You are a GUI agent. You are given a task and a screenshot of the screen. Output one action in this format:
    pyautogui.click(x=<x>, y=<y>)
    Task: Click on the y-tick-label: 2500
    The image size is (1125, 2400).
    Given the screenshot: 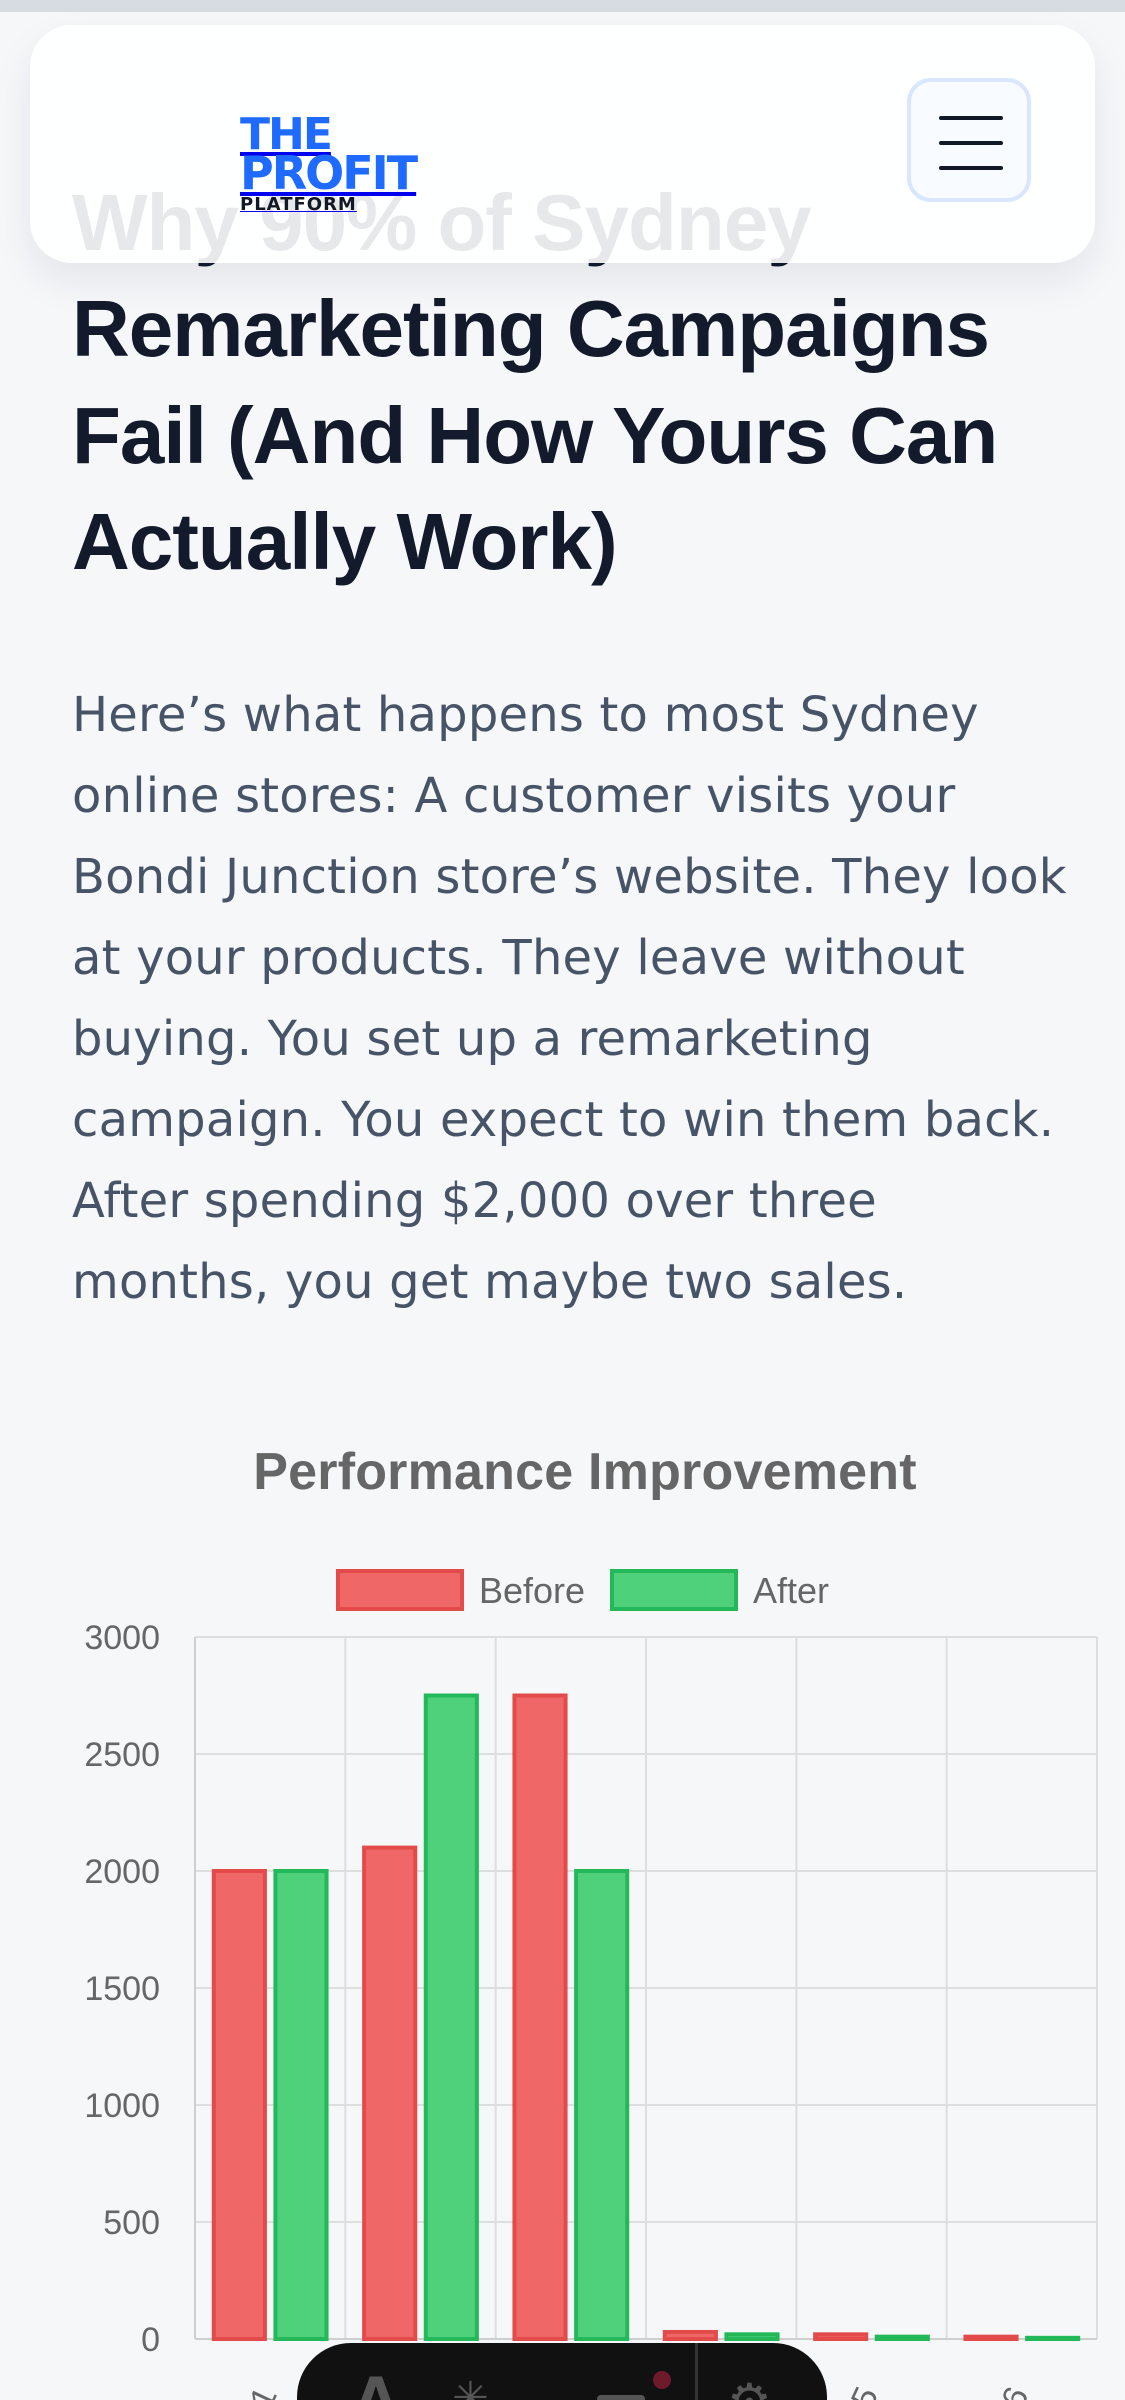 What is the action you would take?
    pyautogui.click(x=122, y=1755)
    